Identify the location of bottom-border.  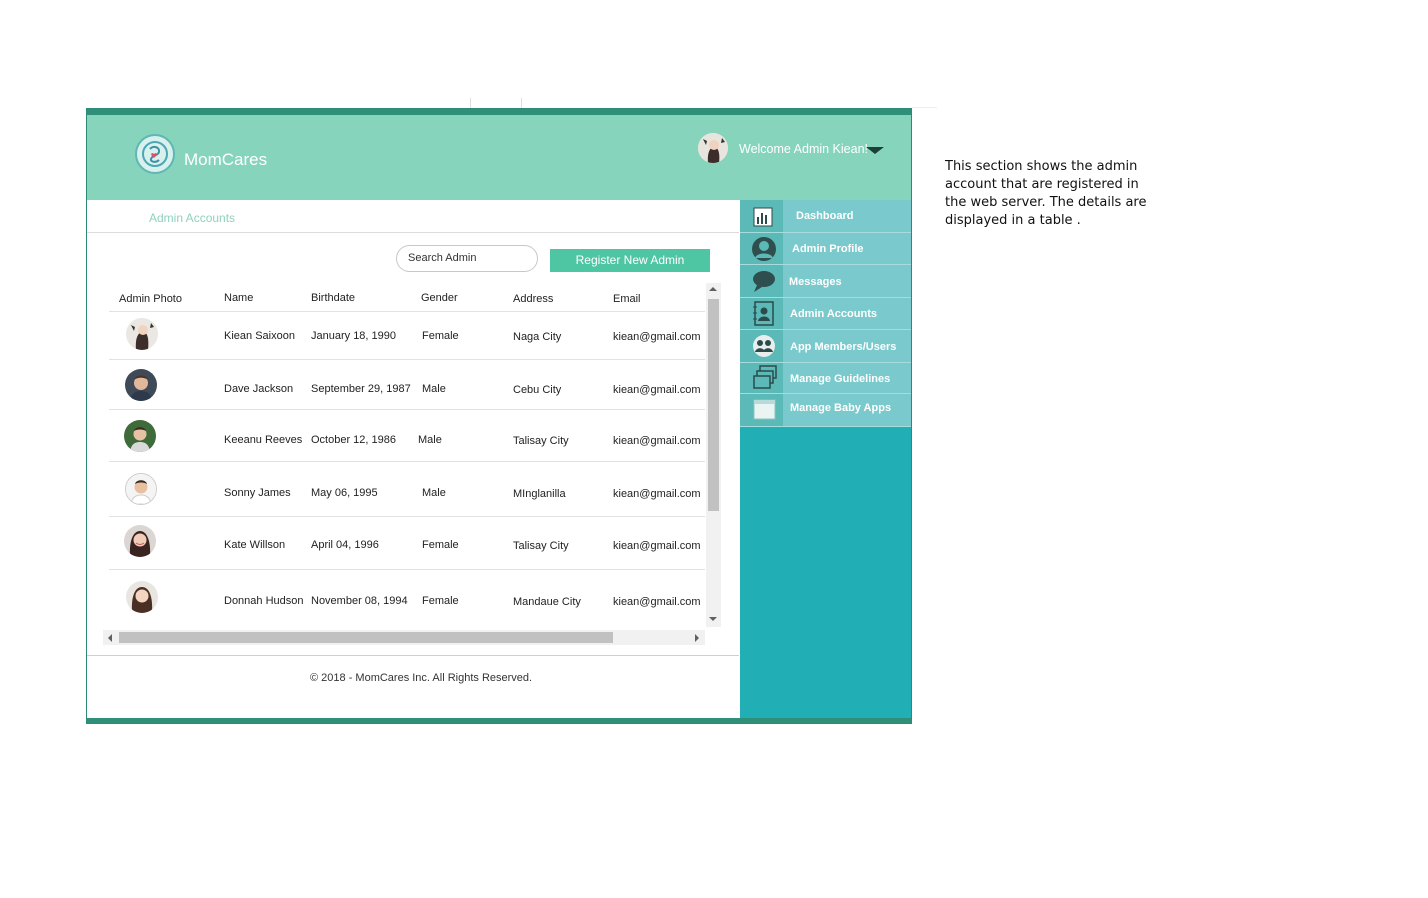
(499, 720).